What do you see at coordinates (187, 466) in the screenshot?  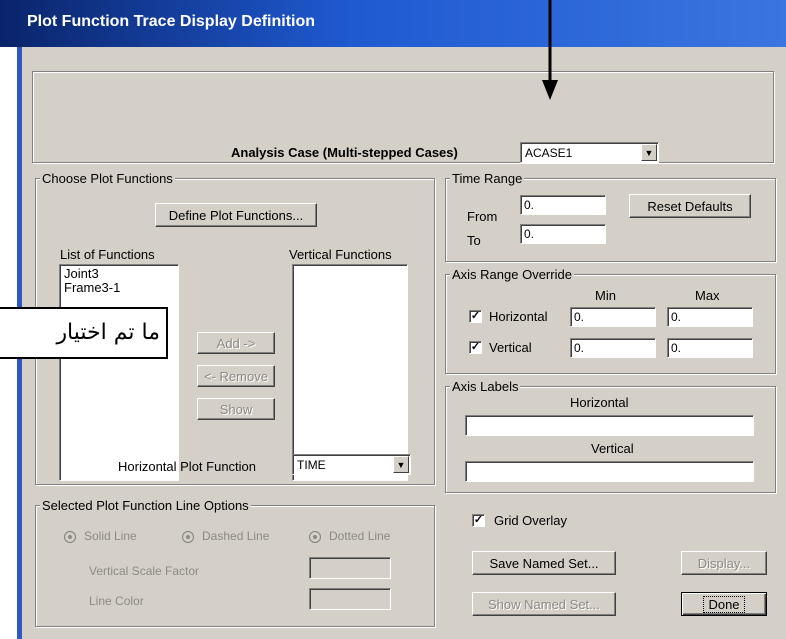 I see `horizontal-plot-function-label: Horizontal Plot Function` at bounding box center [187, 466].